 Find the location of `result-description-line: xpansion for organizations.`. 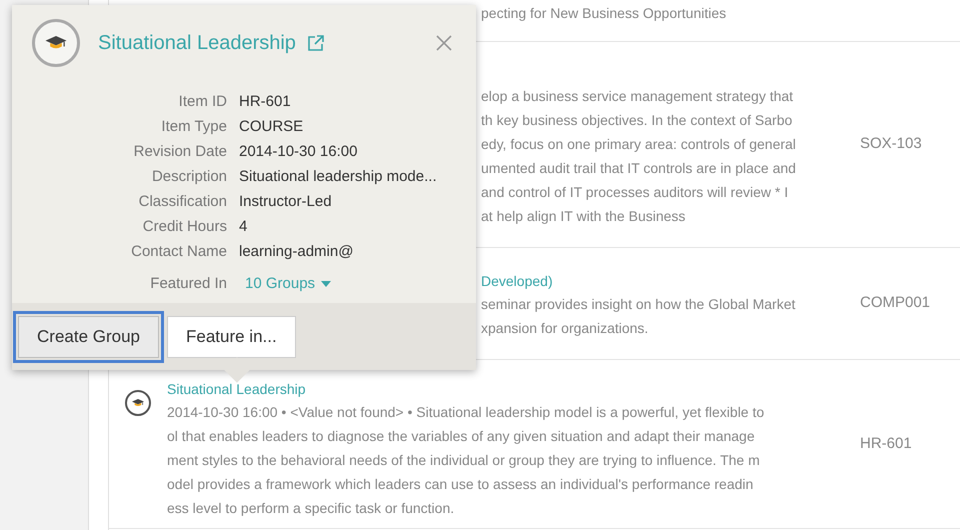

result-description-line: xpansion for organizations. is located at coordinates (565, 328).